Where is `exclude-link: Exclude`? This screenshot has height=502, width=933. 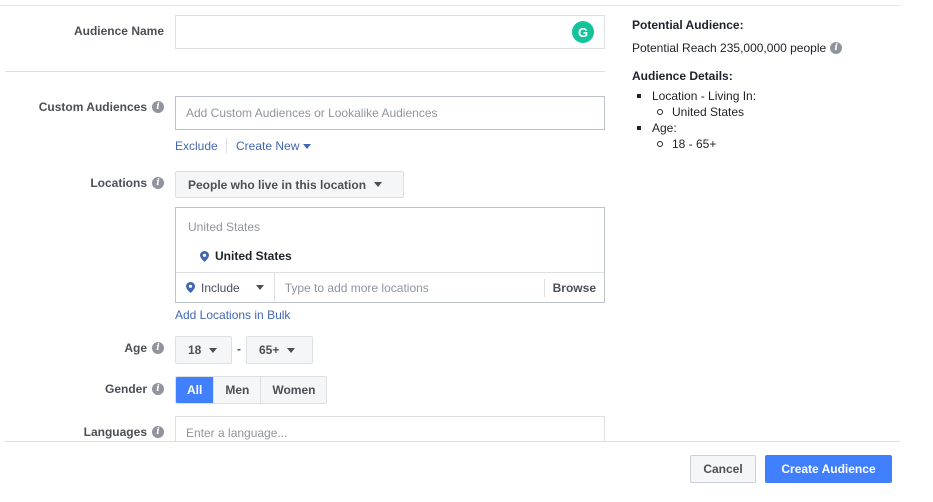
exclude-link: Exclude is located at coordinates (196, 146).